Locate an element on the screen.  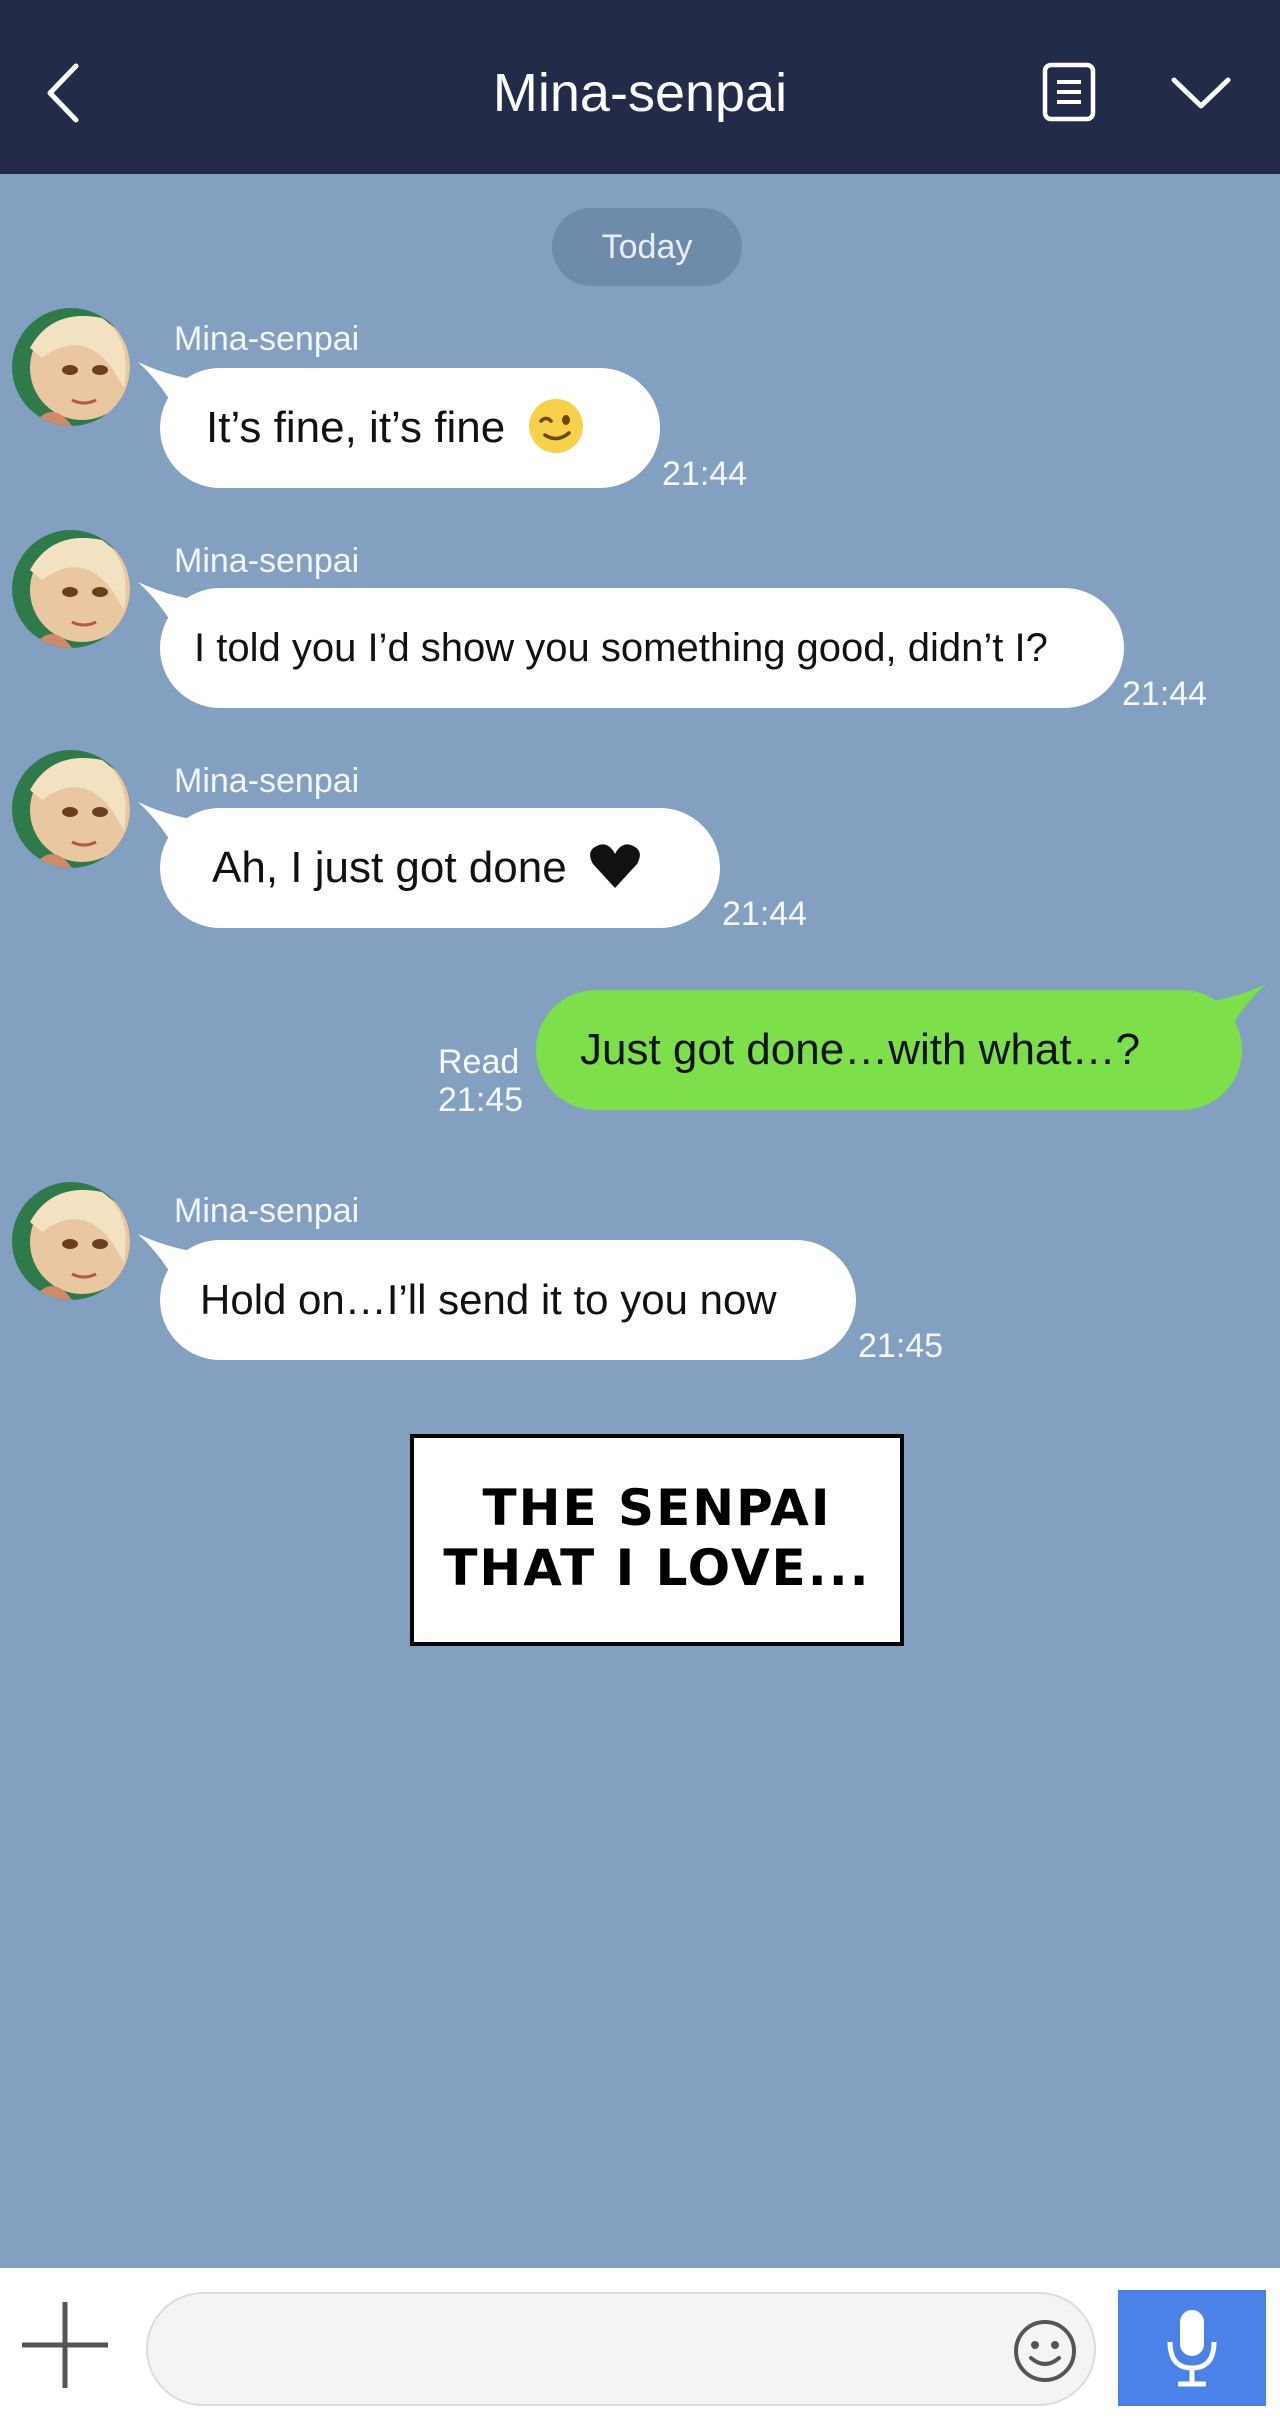
voice-message-button is located at coordinates (1192, 2348).